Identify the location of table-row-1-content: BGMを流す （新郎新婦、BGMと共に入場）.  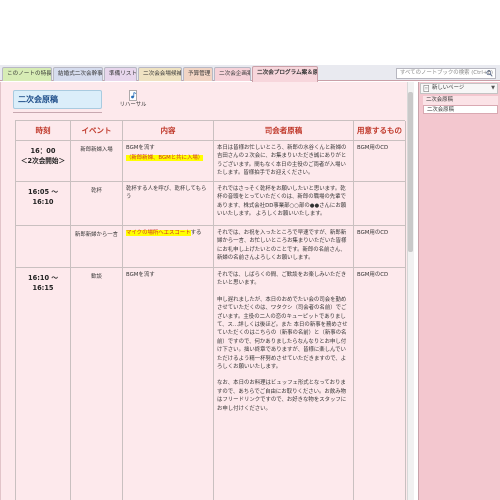
(168, 161).